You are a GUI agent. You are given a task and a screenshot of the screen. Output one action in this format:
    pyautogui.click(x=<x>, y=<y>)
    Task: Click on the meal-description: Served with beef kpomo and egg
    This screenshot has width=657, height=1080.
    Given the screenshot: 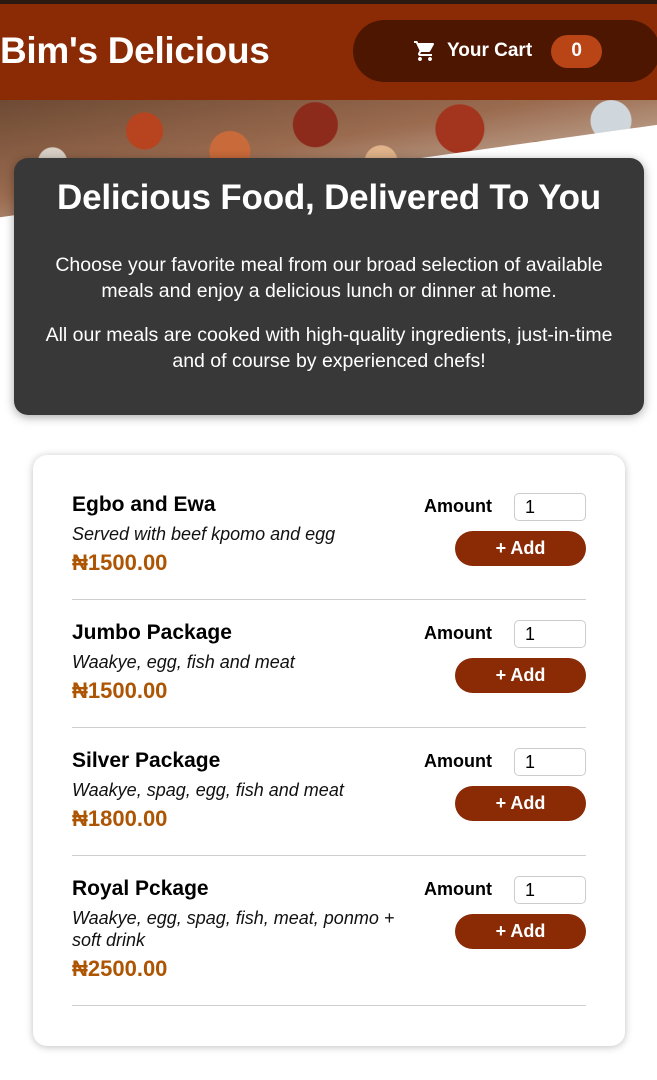 What is the action you would take?
    pyautogui.click(x=204, y=534)
    